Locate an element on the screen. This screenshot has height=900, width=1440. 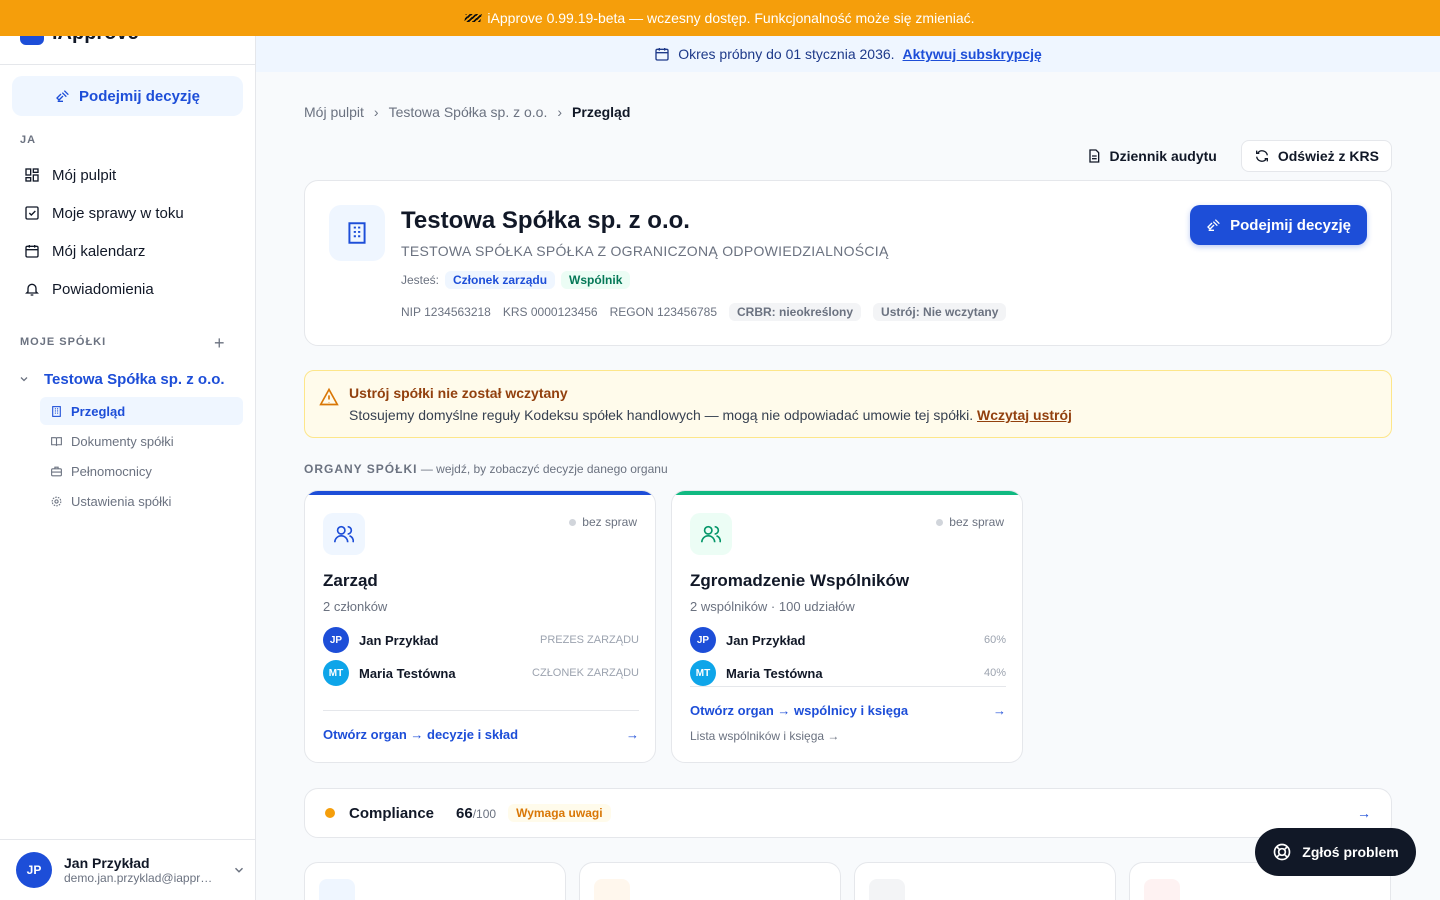
open-organ-label: Otwórz organ → decyzje i skład is located at coordinates (421, 734).